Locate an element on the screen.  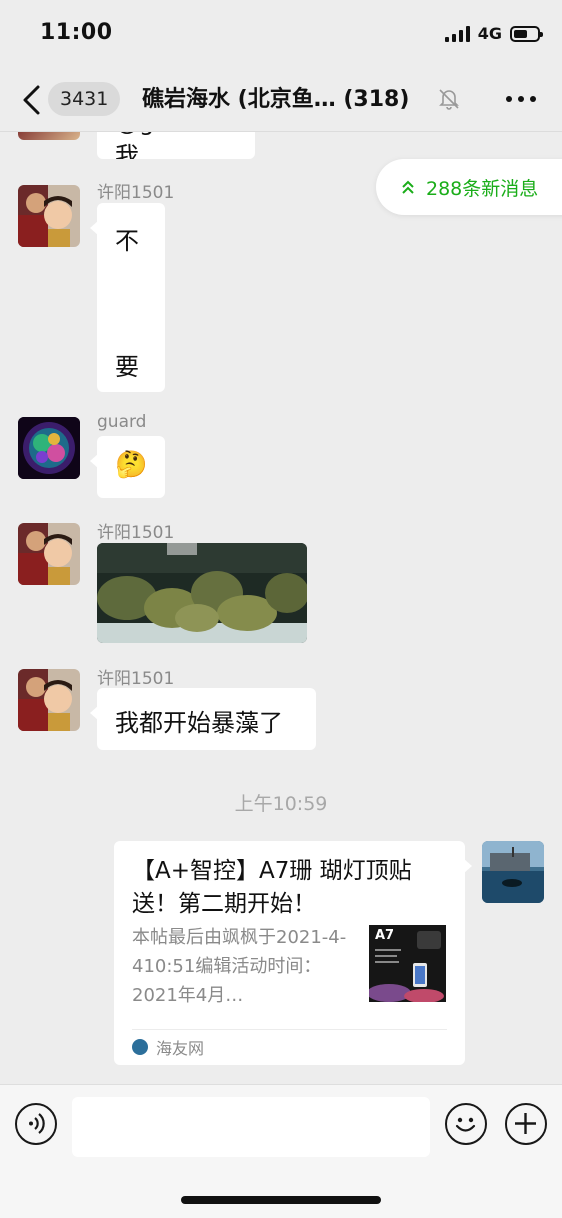
status-time: 11:00 is located at coordinates (76, 32).